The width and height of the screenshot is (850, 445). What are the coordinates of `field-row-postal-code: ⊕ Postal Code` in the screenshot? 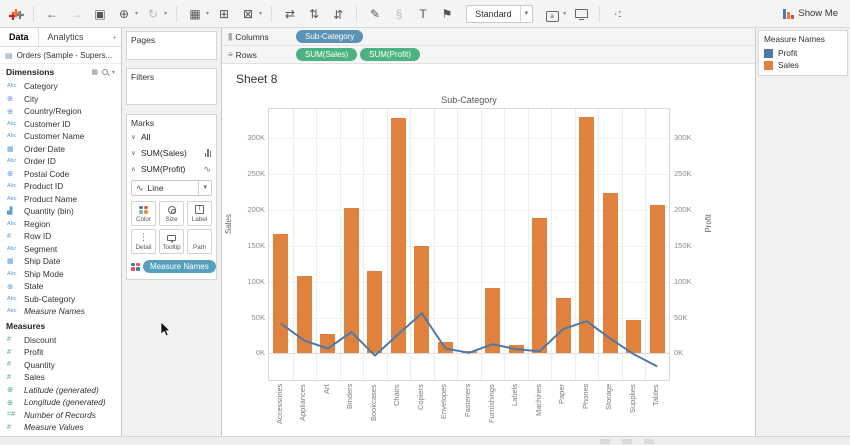 It's located at (60, 174).